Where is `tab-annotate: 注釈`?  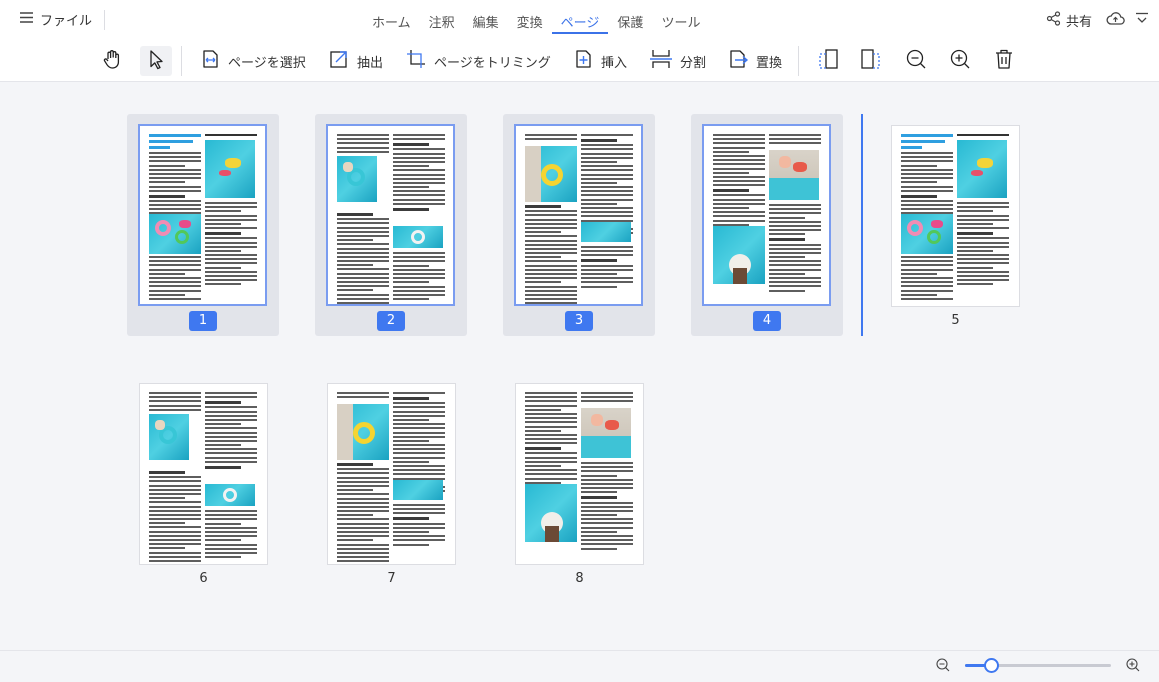
tab-annotate: 注釈 is located at coordinates (442, 17).